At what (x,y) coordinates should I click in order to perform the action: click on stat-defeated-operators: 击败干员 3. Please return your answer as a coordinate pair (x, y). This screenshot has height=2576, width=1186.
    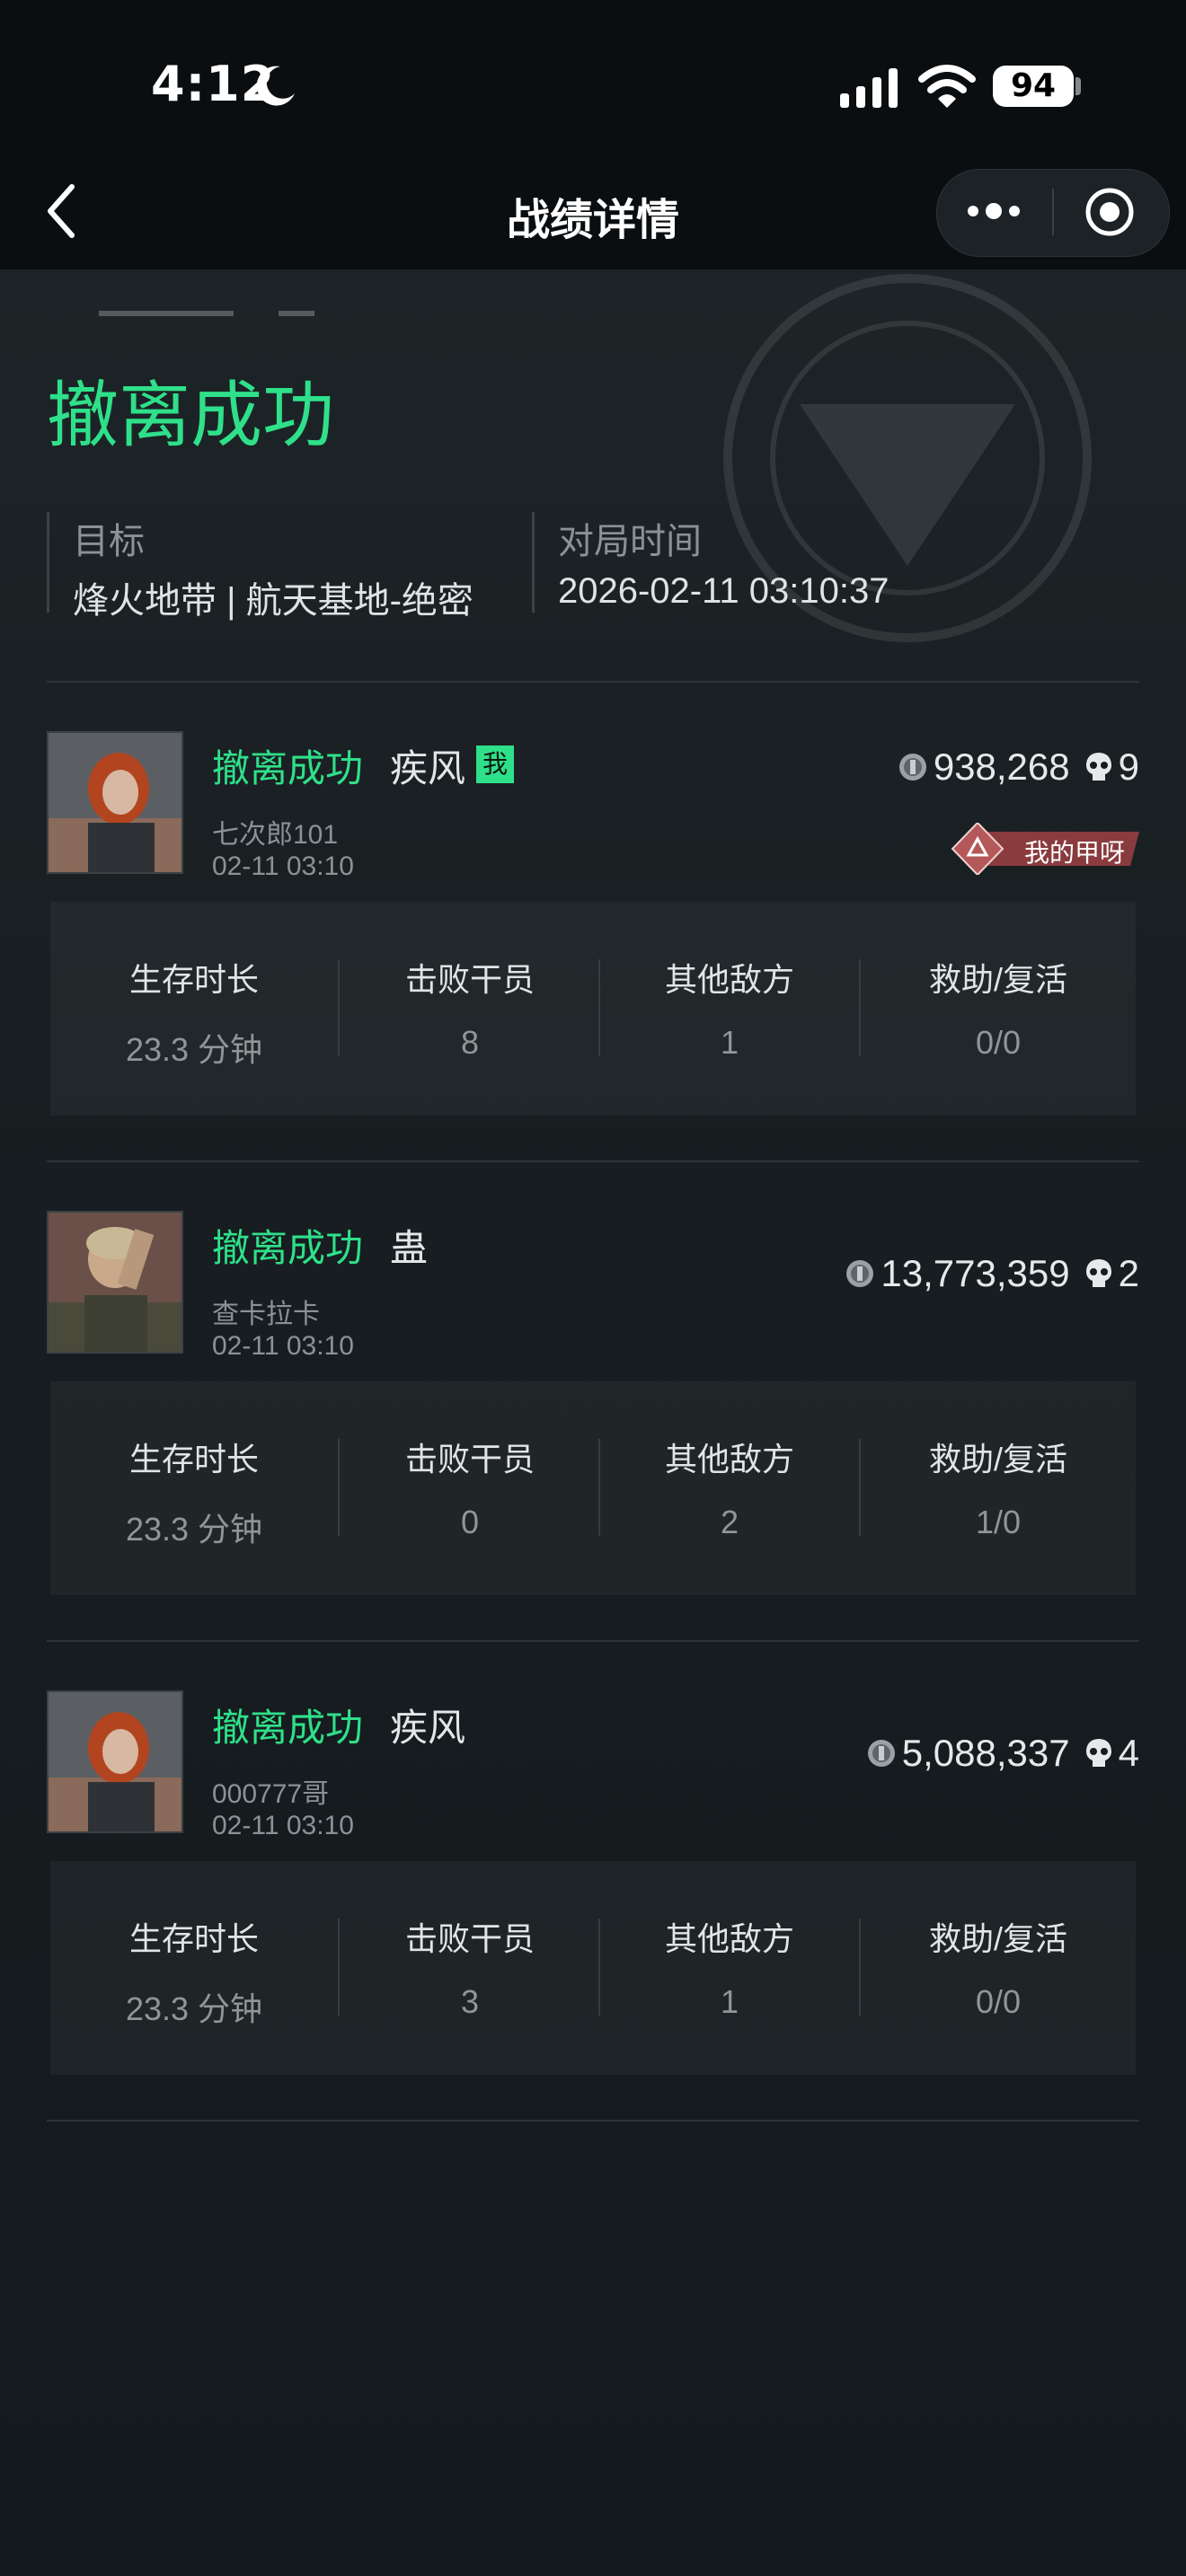
    Looking at the image, I should click on (470, 1968).